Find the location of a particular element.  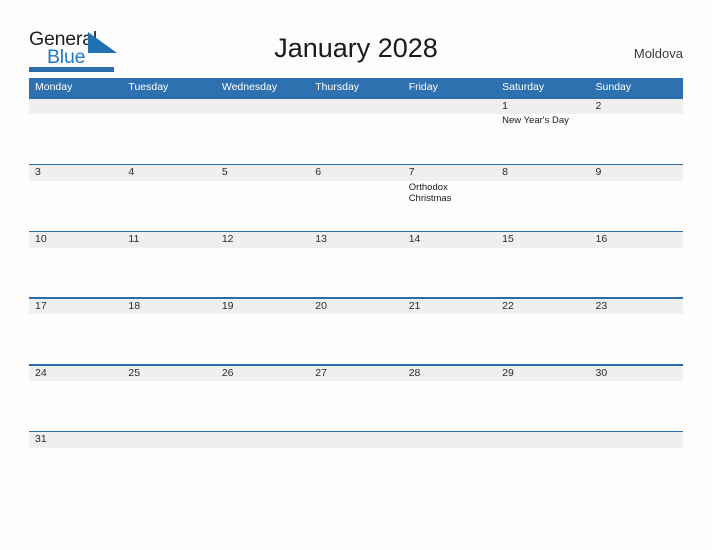

day-cell: New Year's Day is located at coordinates (542, 139).